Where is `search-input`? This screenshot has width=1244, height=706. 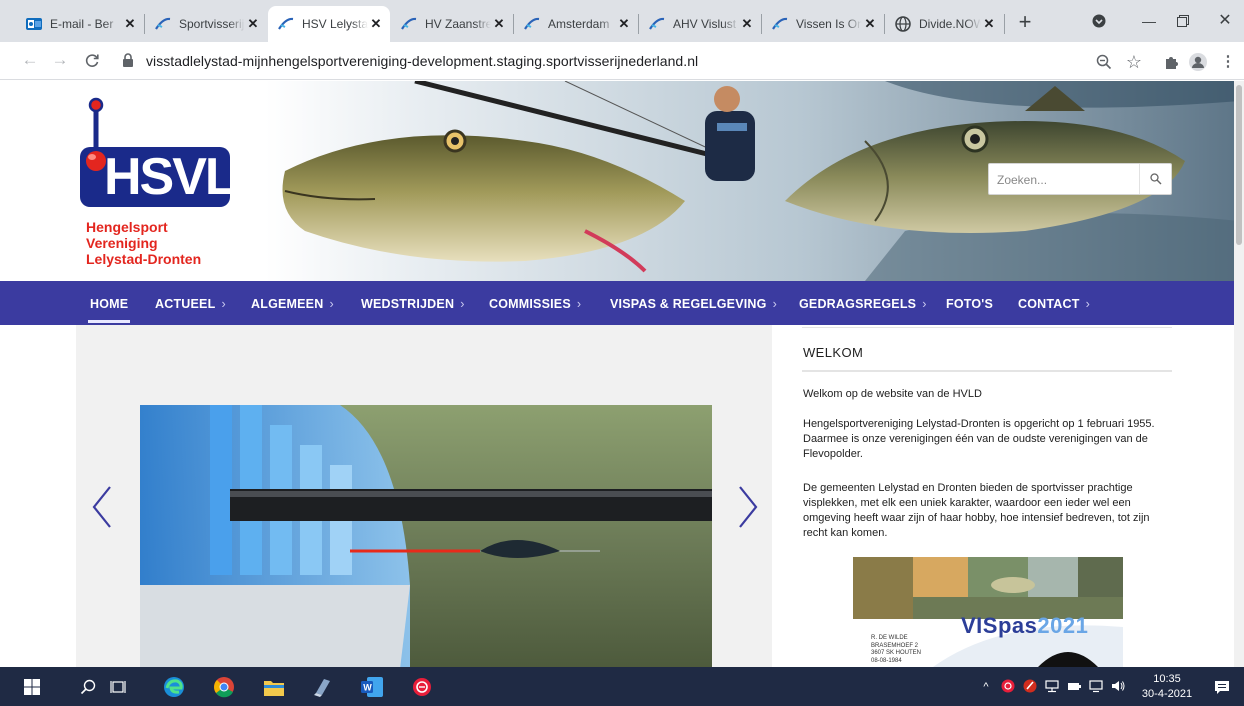
search-input is located at coordinates (1067, 180).